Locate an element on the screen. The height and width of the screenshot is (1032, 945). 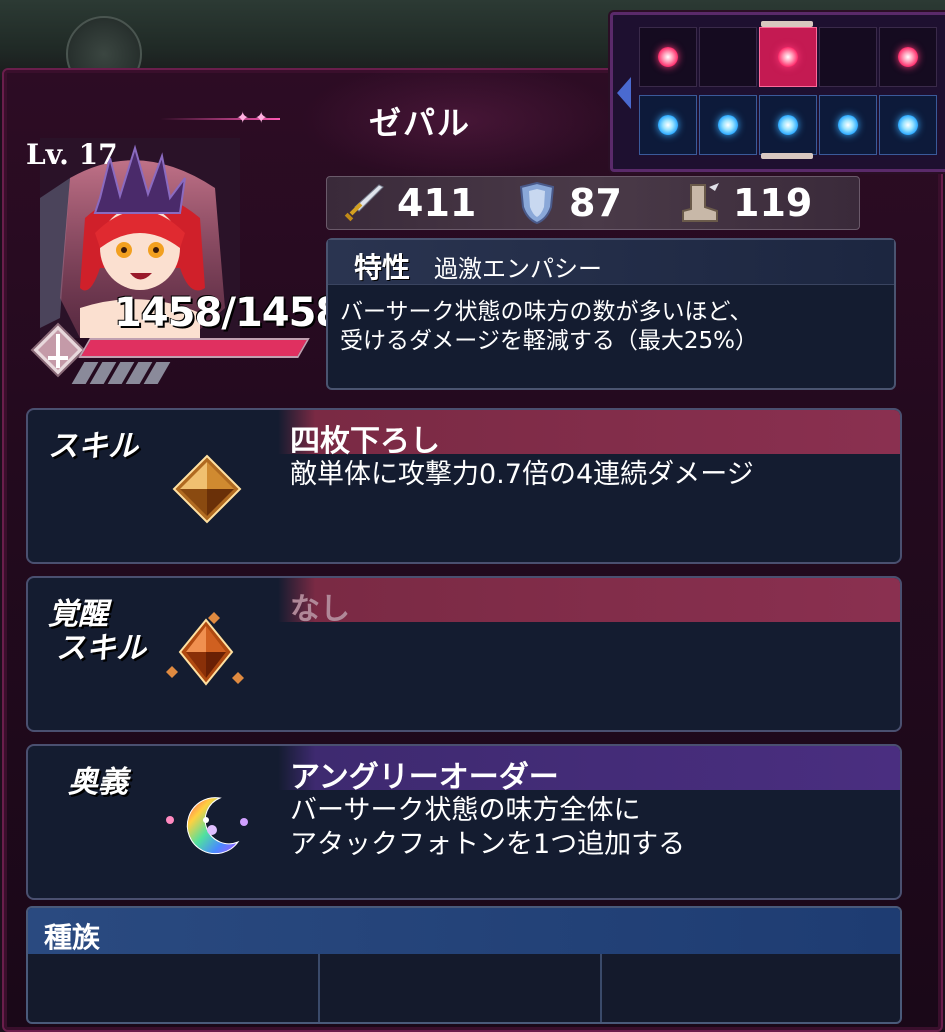
shield-icon is located at coordinates (537, 203).